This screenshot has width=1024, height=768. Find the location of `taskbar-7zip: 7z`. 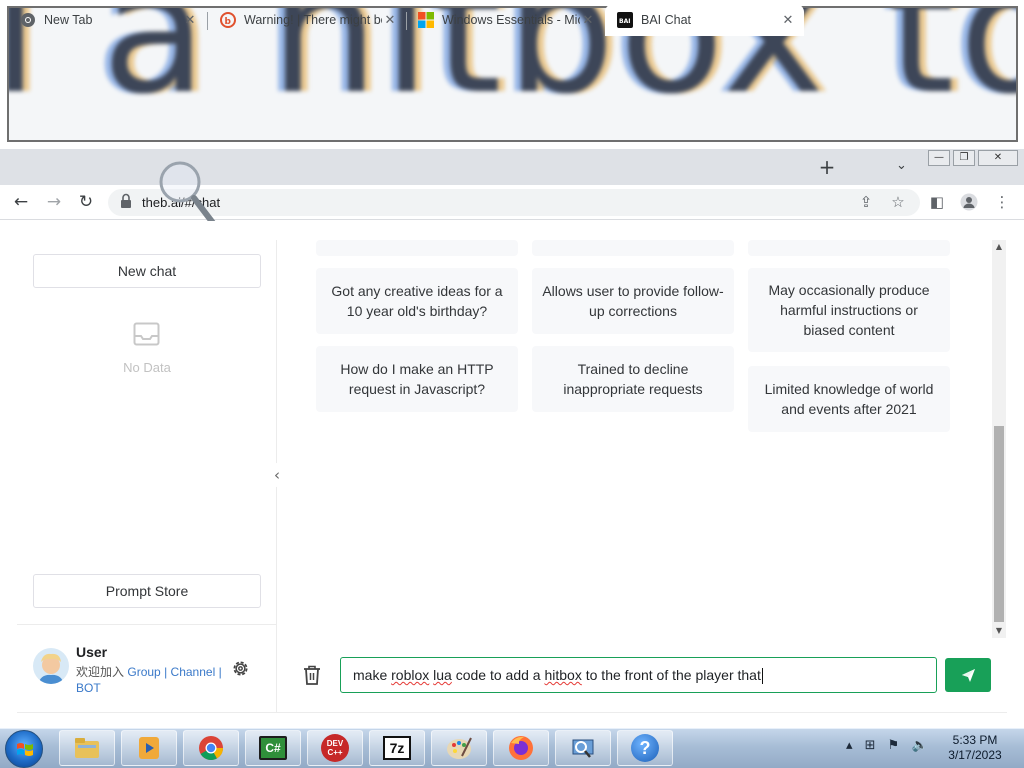

taskbar-7zip: 7z is located at coordinates (397, 748).